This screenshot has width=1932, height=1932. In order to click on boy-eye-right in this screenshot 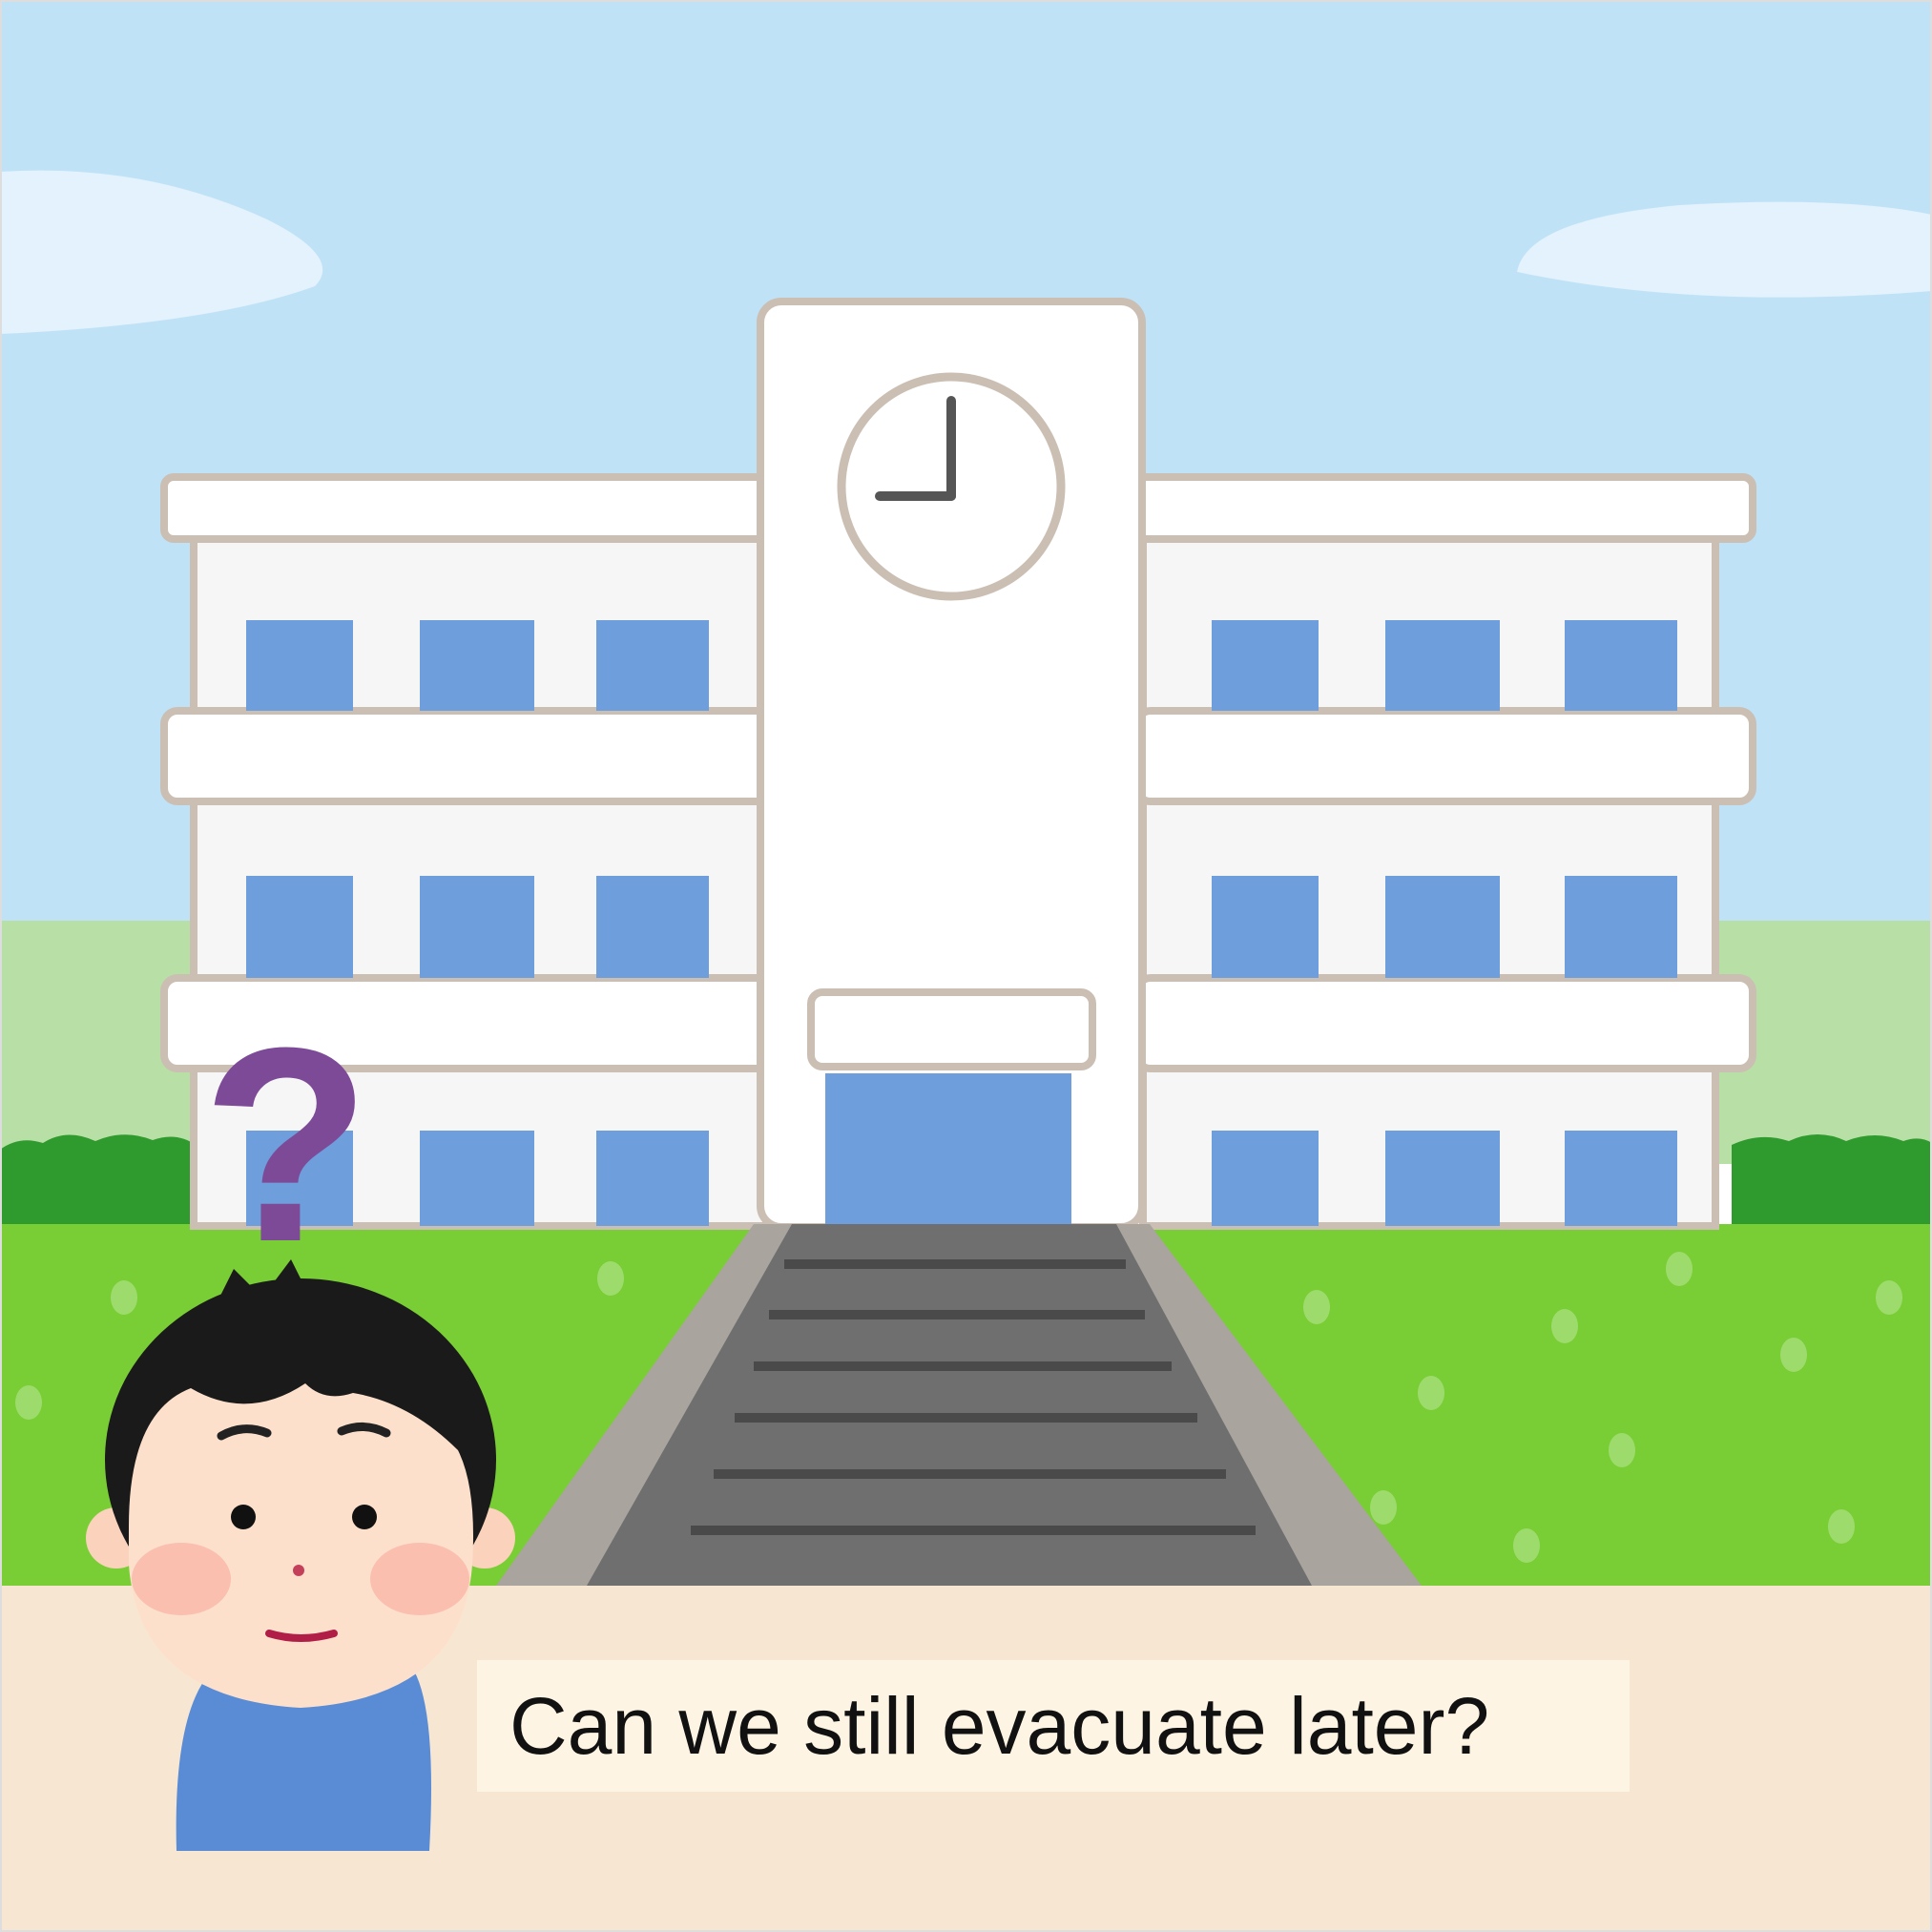, I will do `click(364, 1517)`.